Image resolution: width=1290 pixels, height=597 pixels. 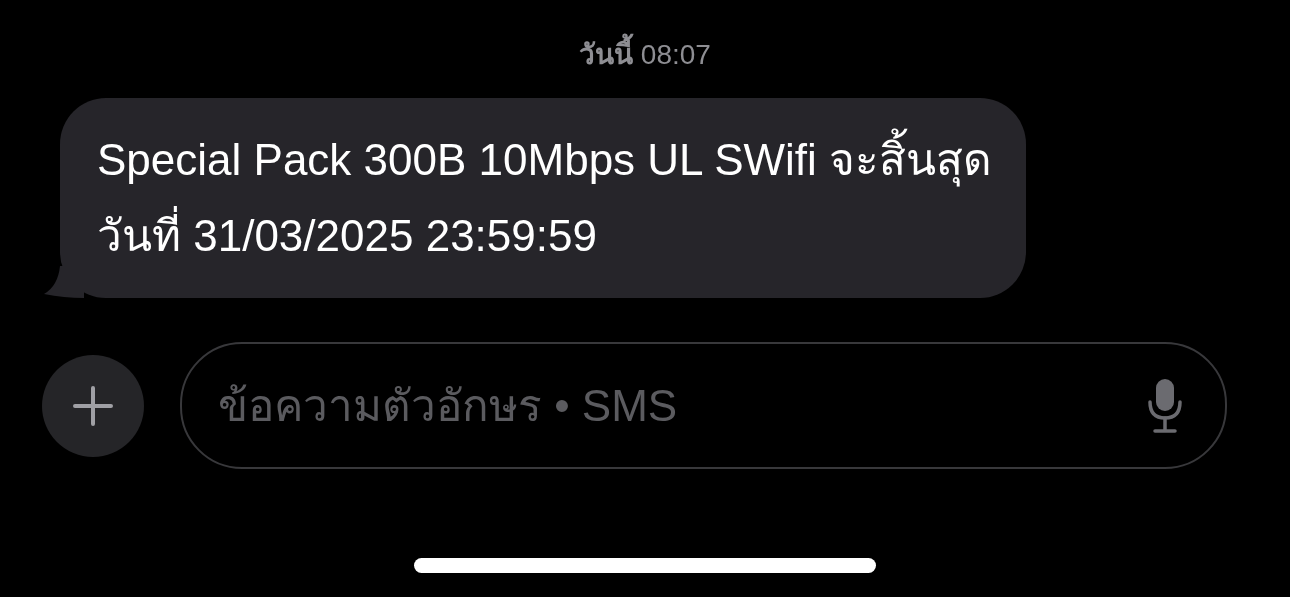 What do you see at coordinates (645, 54) in the screenshot?
I see `message-timestamp: วันนี้ 08:07` at bounding box center [645, 54].